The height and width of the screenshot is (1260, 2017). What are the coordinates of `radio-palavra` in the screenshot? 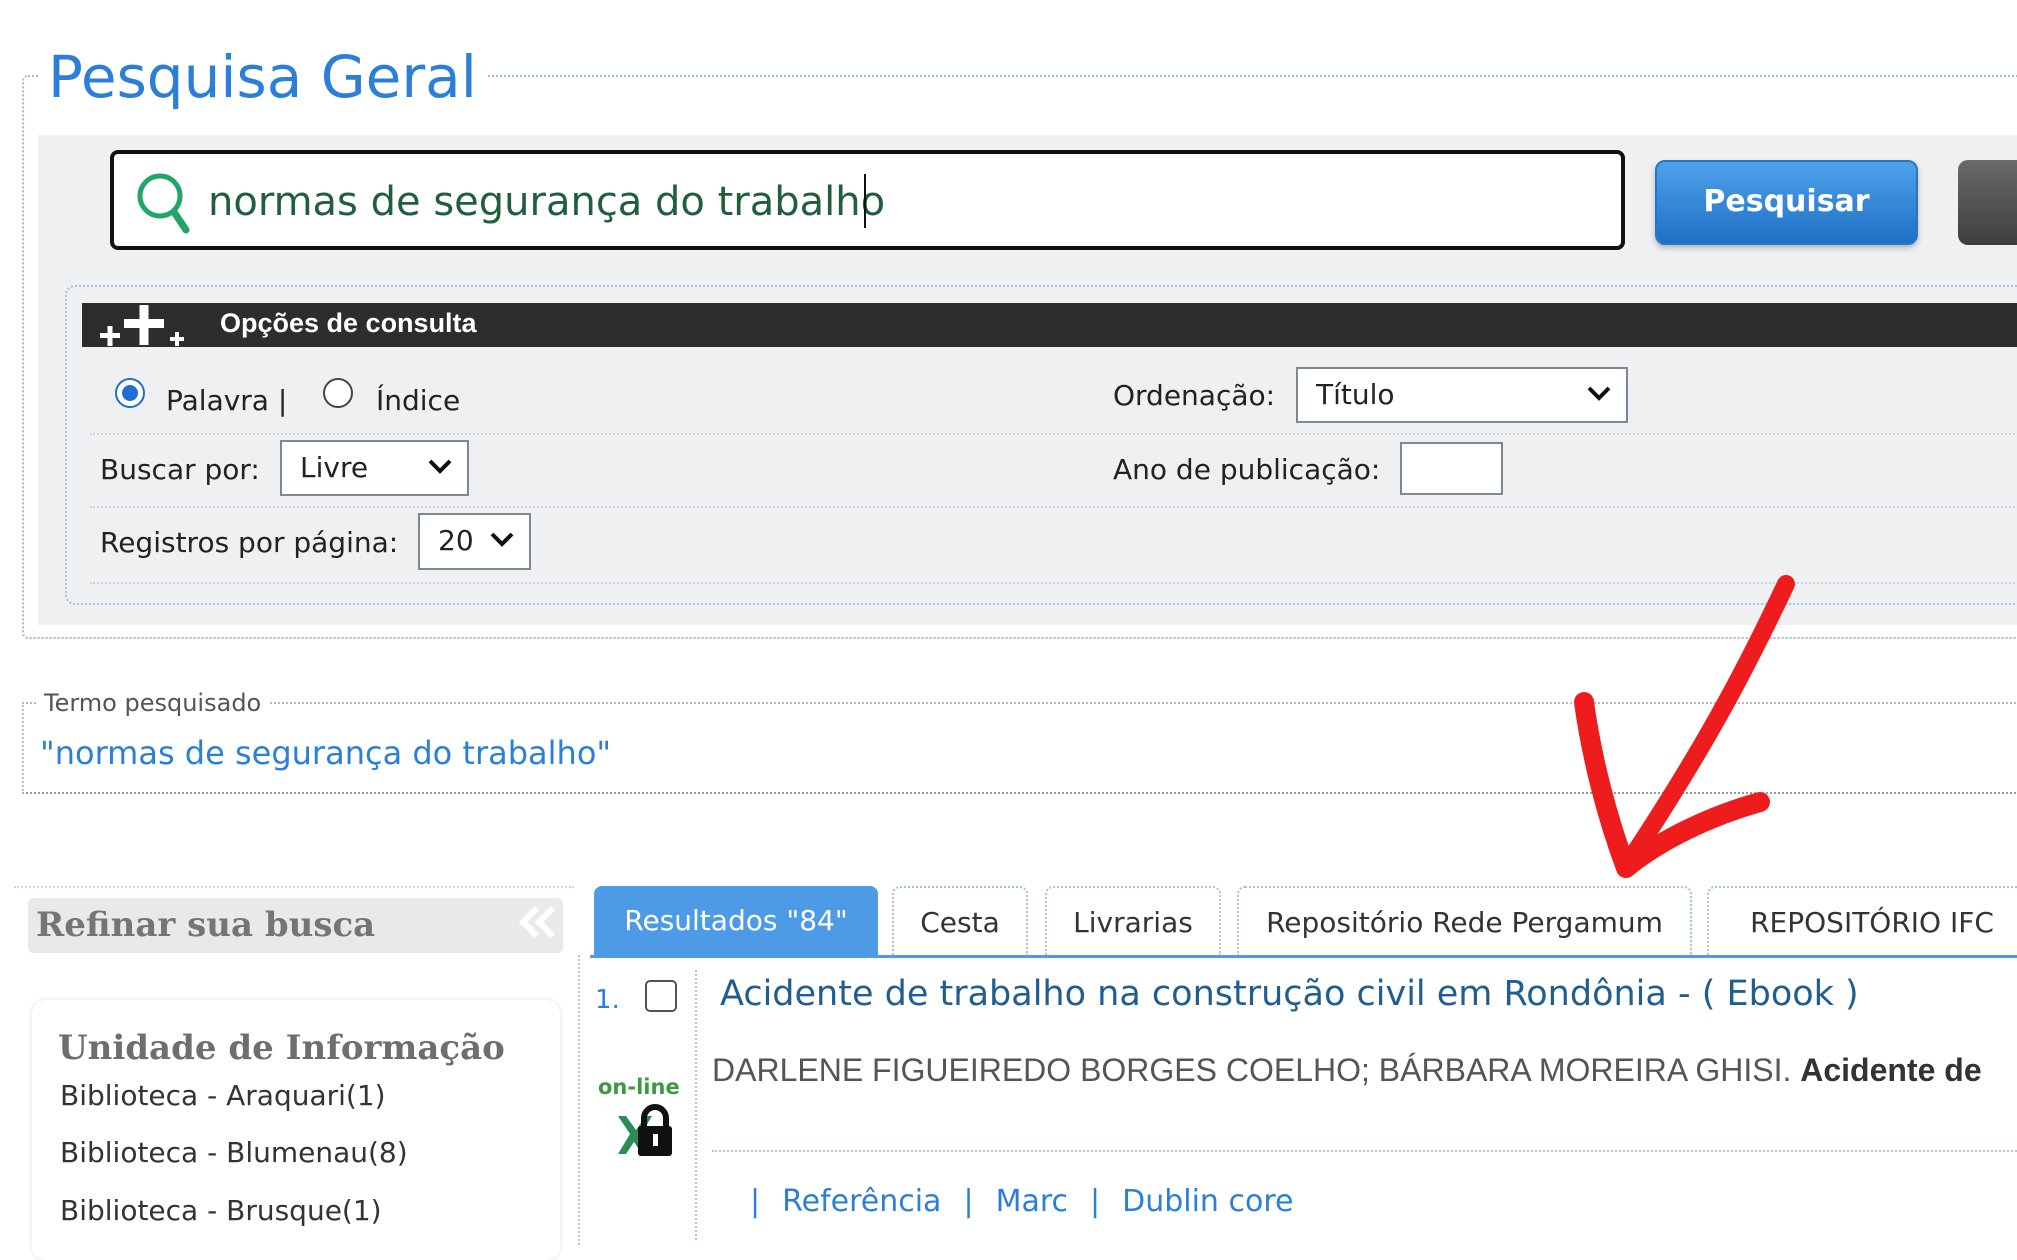 It's located at (130, 393).